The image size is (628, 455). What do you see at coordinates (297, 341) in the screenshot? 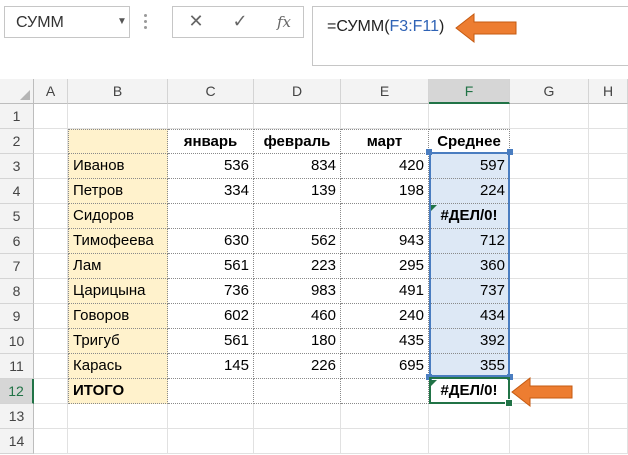
I see `cell-d10: 180` at bounding box center [297, 341].